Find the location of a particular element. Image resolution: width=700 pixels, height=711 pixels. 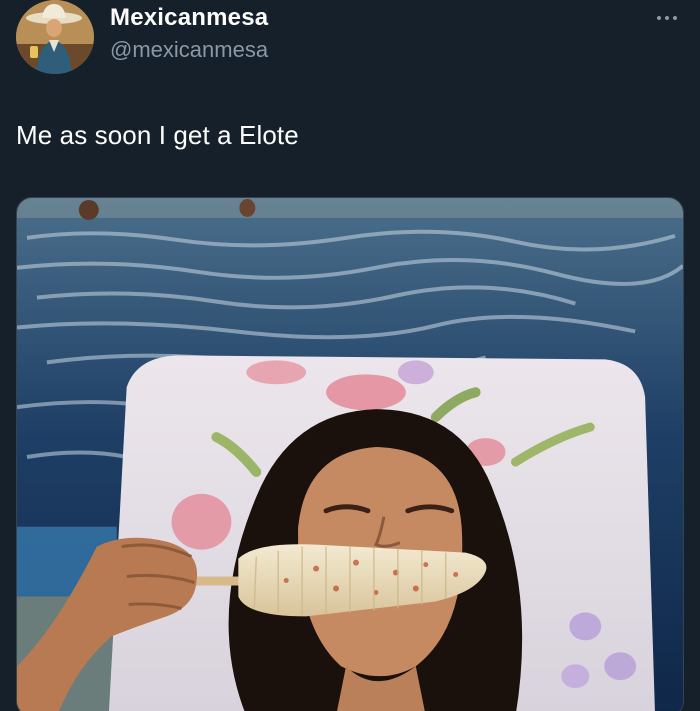

avatar is located at coordinates (55, 37).